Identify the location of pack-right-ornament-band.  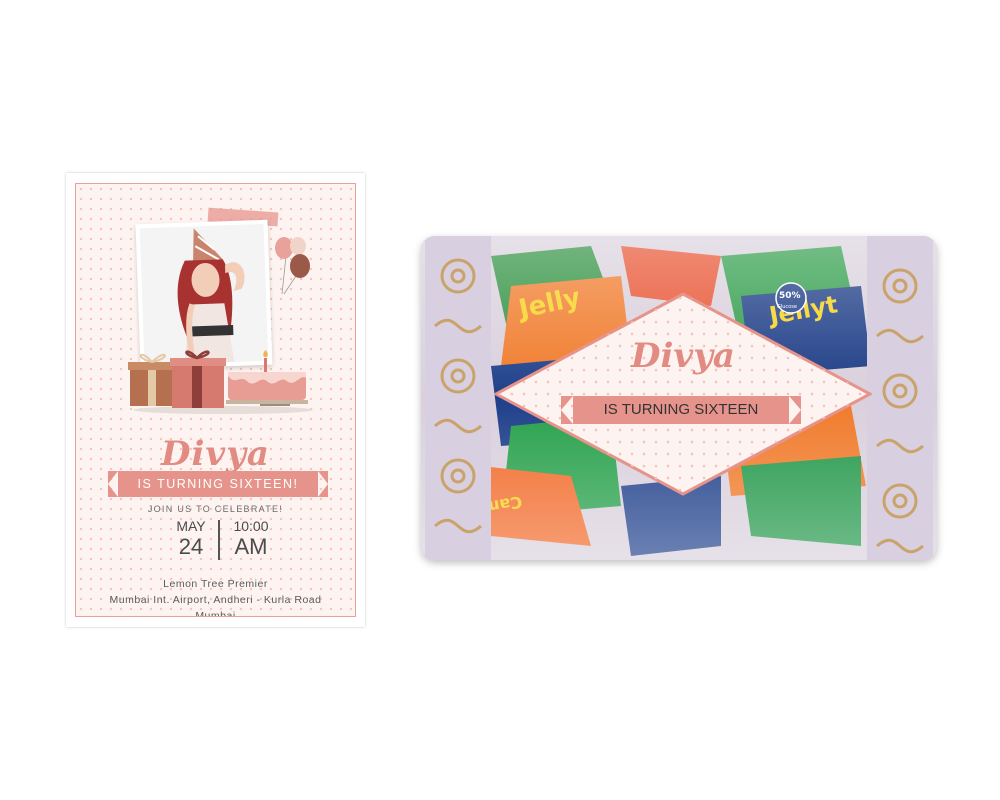
(900, 398).